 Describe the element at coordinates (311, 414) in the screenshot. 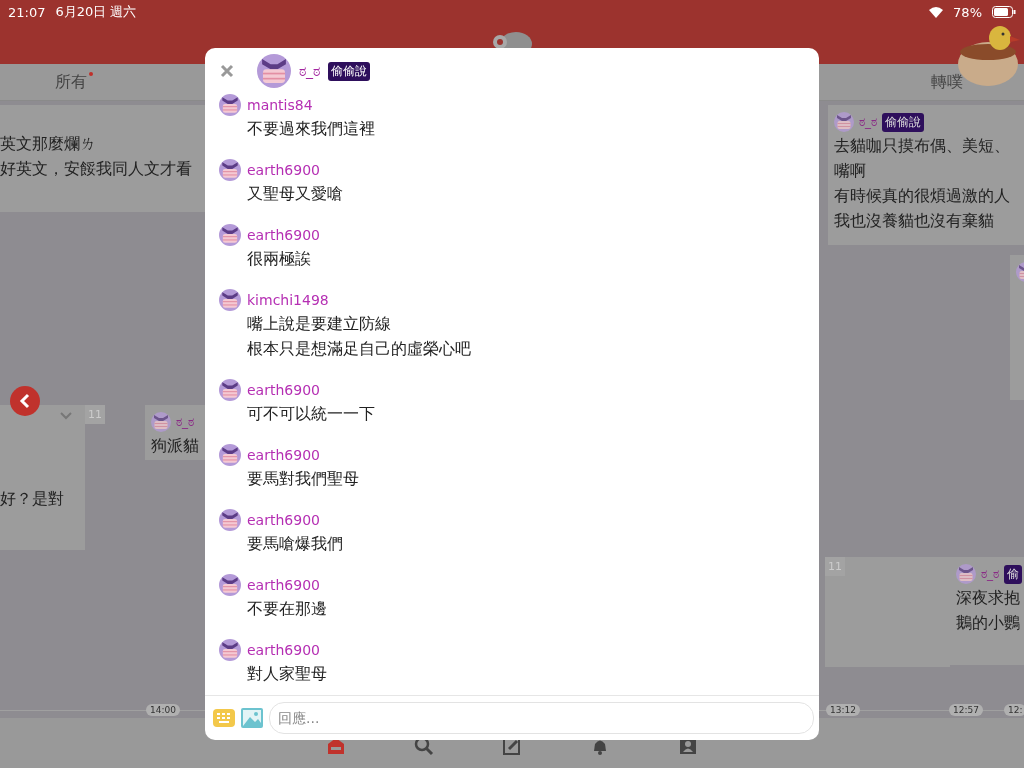

I see `response-text: 可不可以統一一下` at that location.